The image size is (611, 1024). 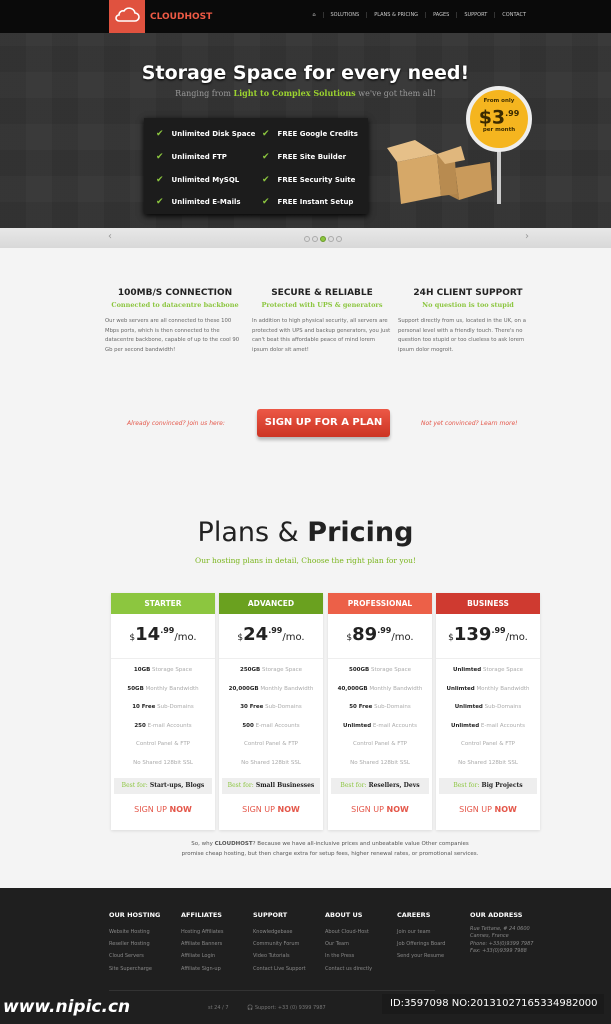 I want to click on watermark-site: www.nipic.cn, so click(x=67, y=1007).